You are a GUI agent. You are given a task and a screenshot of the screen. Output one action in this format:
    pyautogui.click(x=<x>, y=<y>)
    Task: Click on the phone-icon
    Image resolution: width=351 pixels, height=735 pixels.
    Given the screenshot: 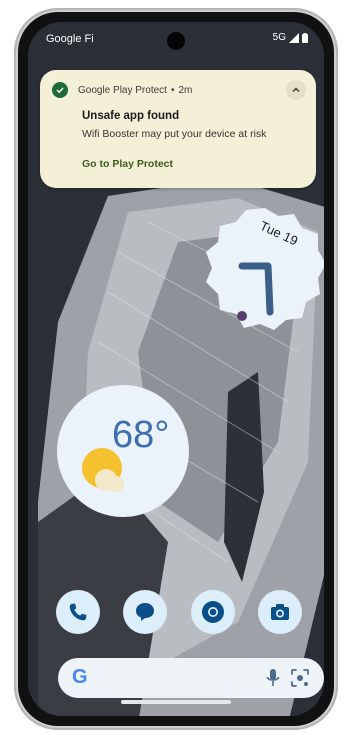 What is the action you would take?
    pyautogui.click(x=78, y=612)
    